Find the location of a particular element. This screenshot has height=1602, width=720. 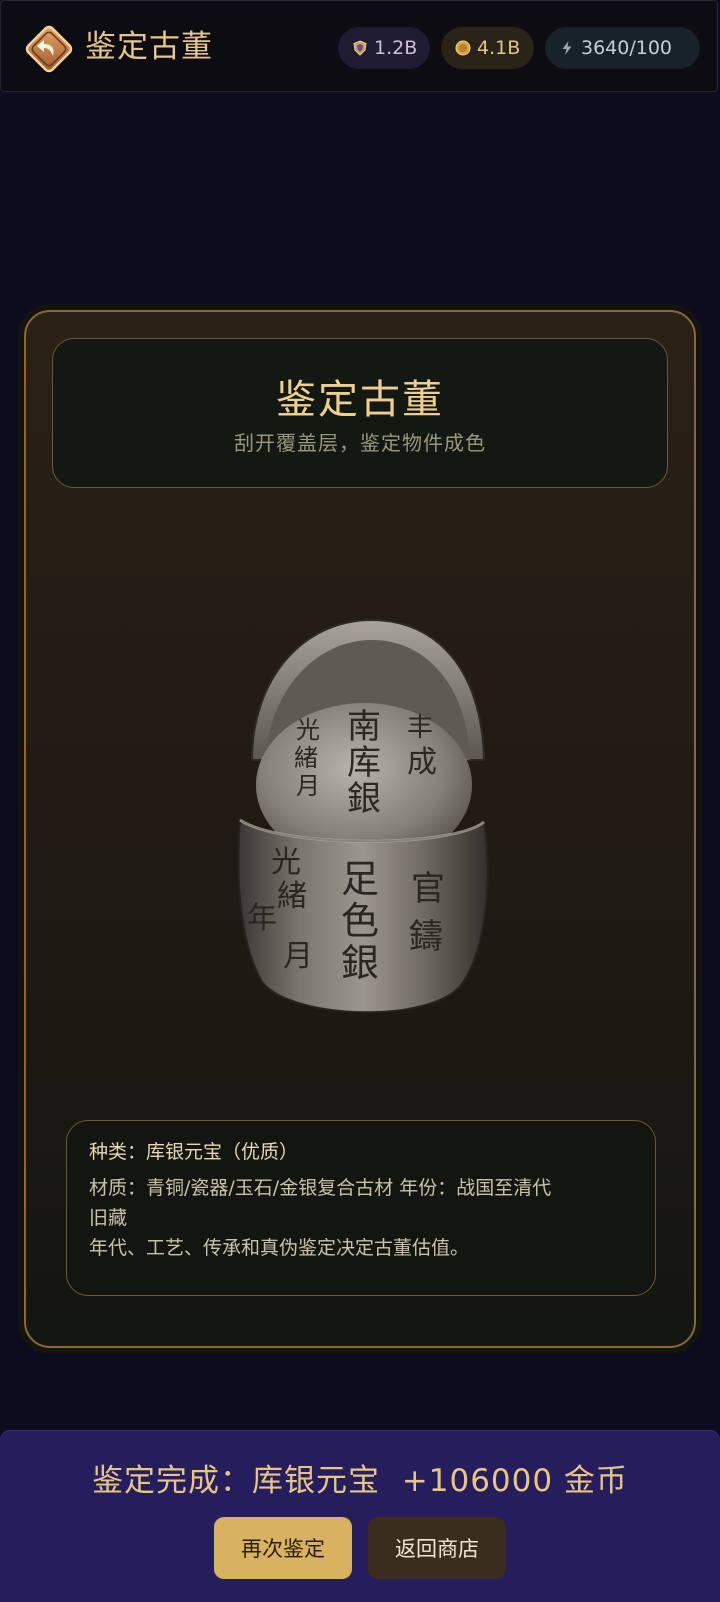

page-title: 鉴定古董 is located at coordinates (149, 47).